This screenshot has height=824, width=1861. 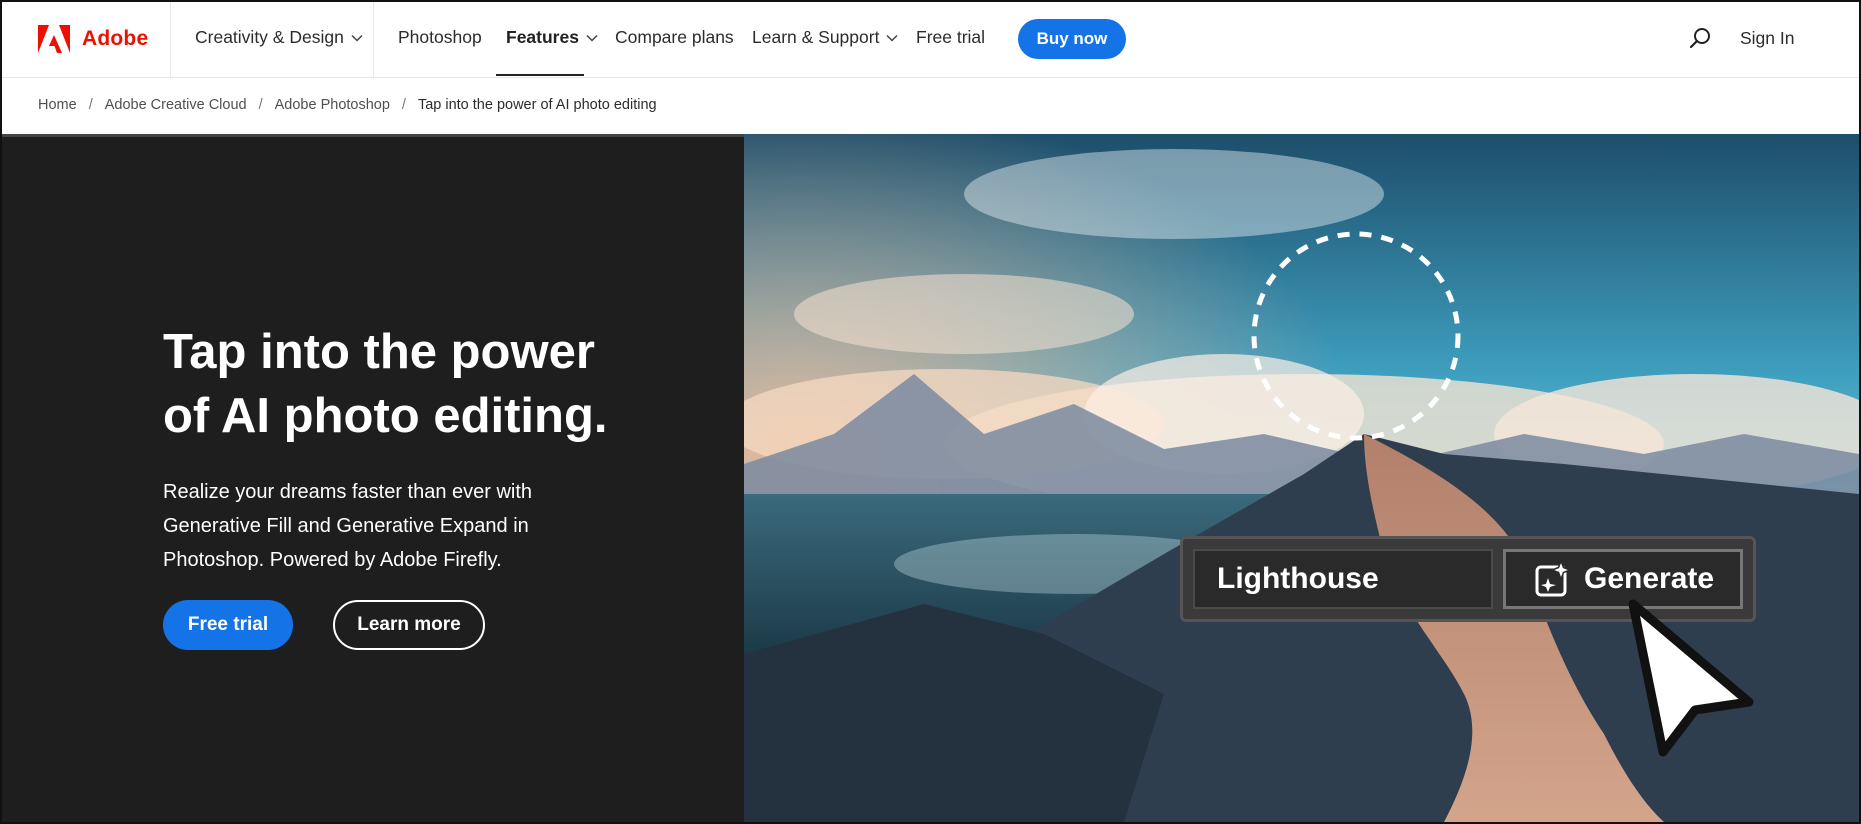 I want to click on hero-title-line-1: Tap into the power, so click(x=379, y=352).